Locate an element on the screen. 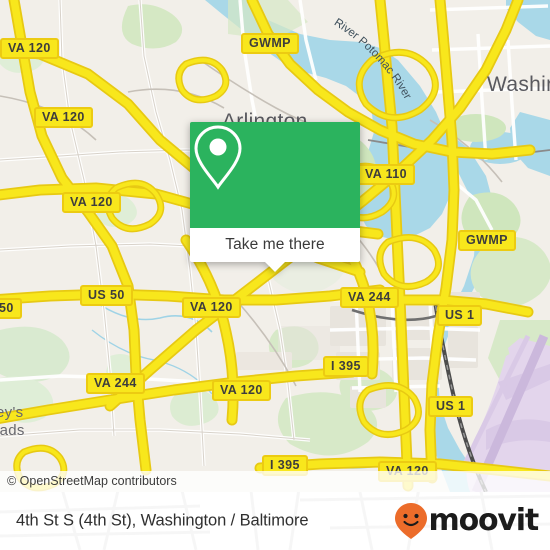 This screenshot has width=550, height=550. highway-shield: 50 is located at coordinates (11, 308).